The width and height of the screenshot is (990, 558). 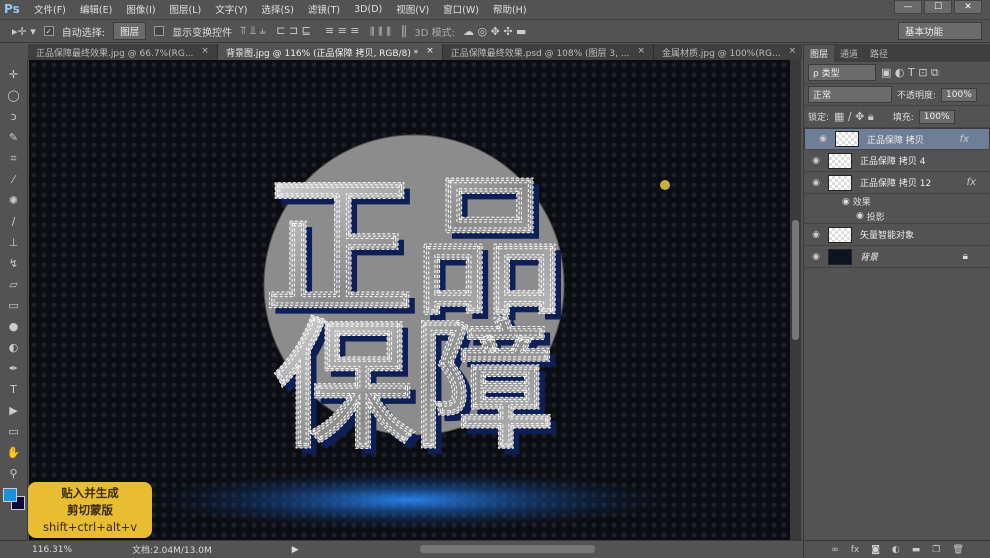 I want to click on 3d-mode-label: 3D 模式:, so click(x=435, y=33).